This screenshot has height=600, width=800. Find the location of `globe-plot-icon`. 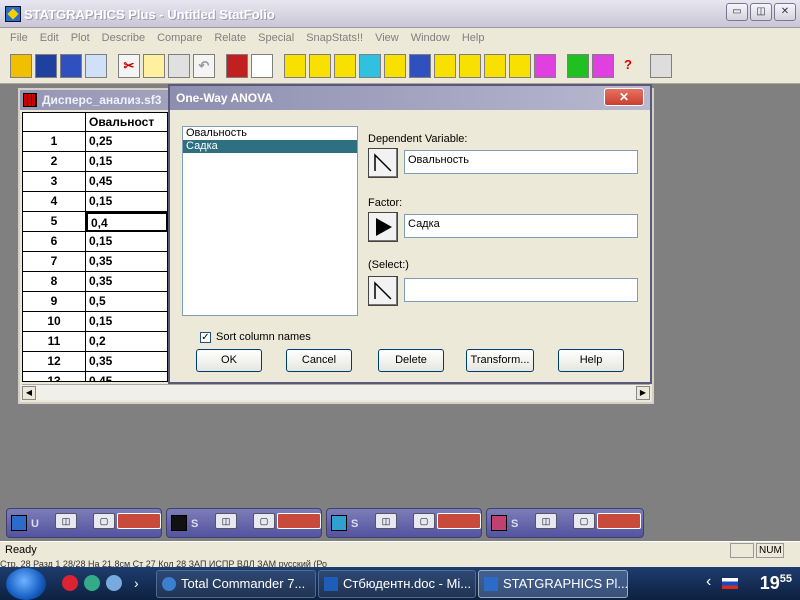

globe-plot-icon is located at coordinates (495, 66).